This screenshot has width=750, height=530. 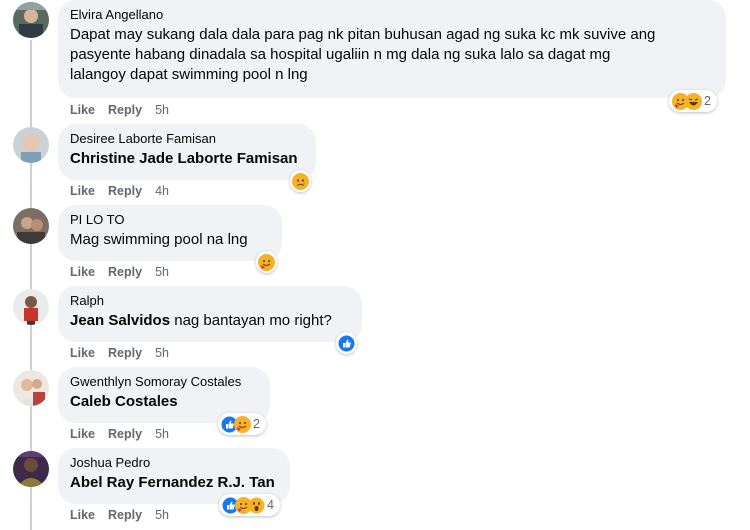 I want to click on commenter-name: Joshua Pedro, so click(x=174, y=463).